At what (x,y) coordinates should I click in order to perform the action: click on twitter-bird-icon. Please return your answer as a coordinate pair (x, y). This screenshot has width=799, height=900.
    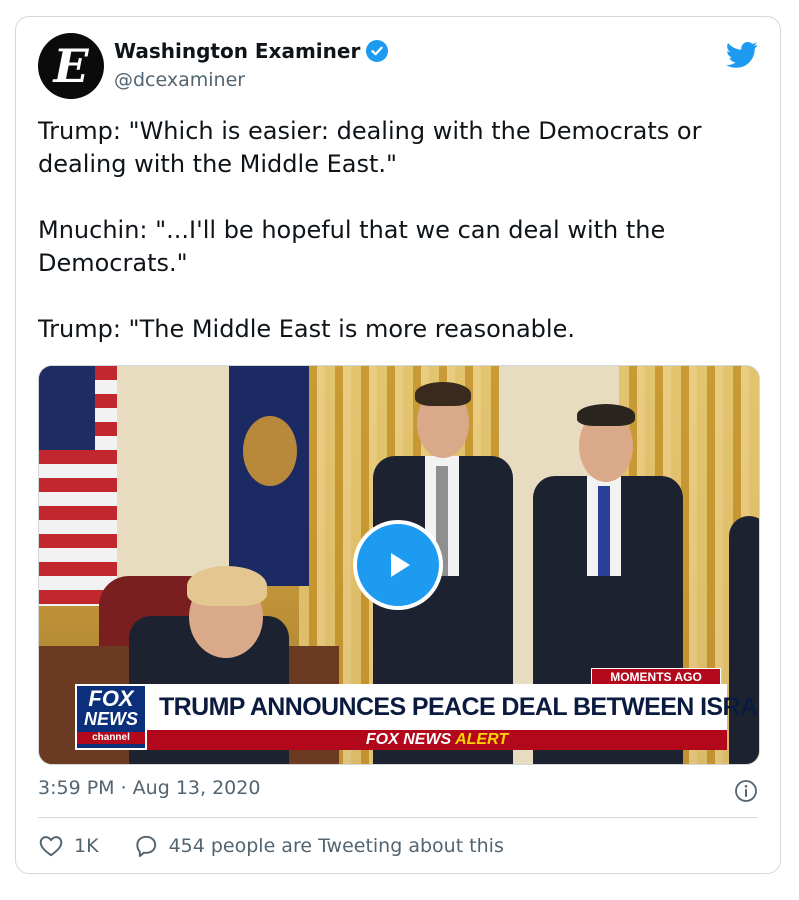
    Looking at the image, I should click on (742, 55).